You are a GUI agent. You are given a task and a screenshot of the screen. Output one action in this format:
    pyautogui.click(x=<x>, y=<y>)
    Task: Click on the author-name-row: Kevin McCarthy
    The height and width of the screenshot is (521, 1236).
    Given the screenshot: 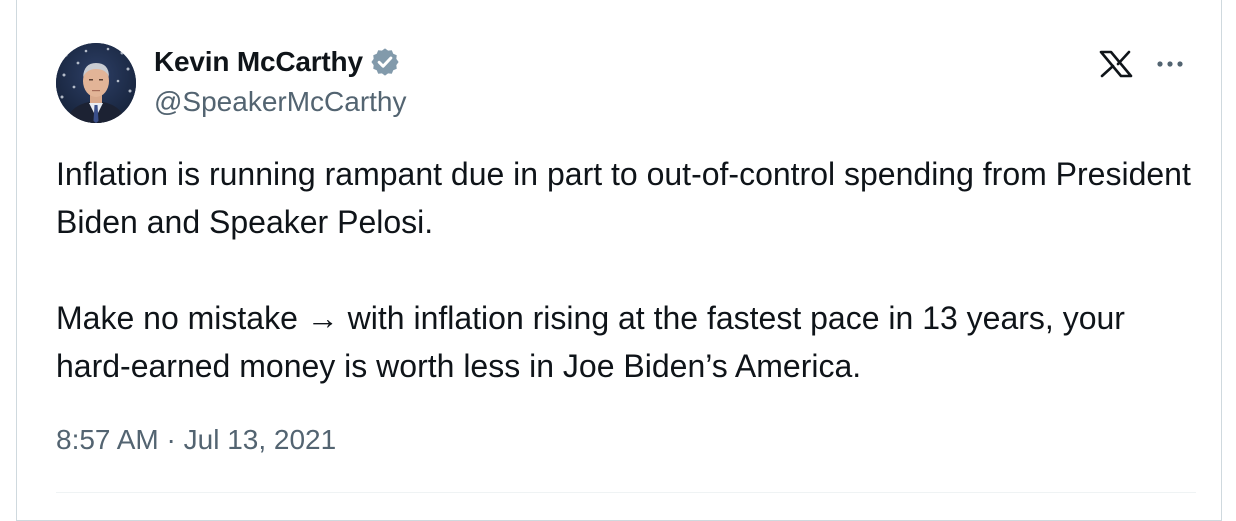 What is the action you would take?
    pyautogui.click(x=277, y=62)
    